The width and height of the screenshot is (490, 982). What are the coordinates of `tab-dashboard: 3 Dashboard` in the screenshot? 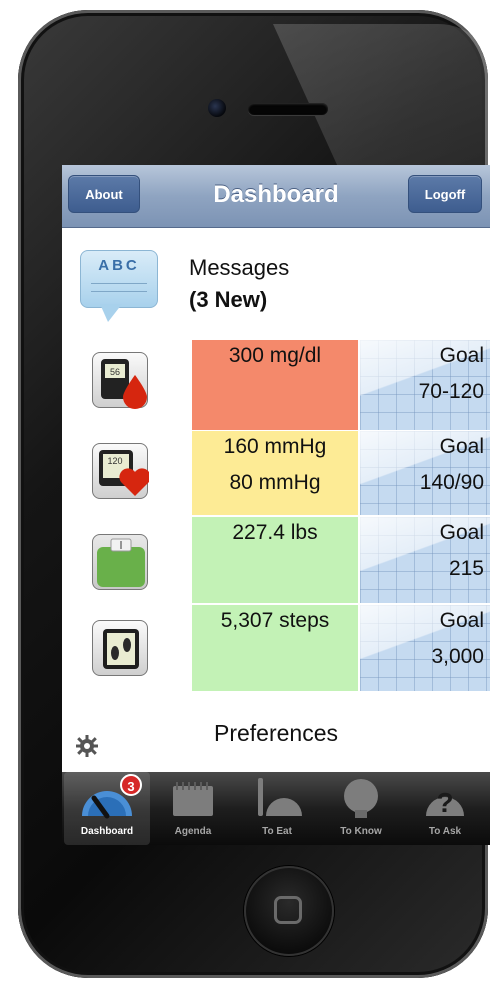 It's located at (107, 808).